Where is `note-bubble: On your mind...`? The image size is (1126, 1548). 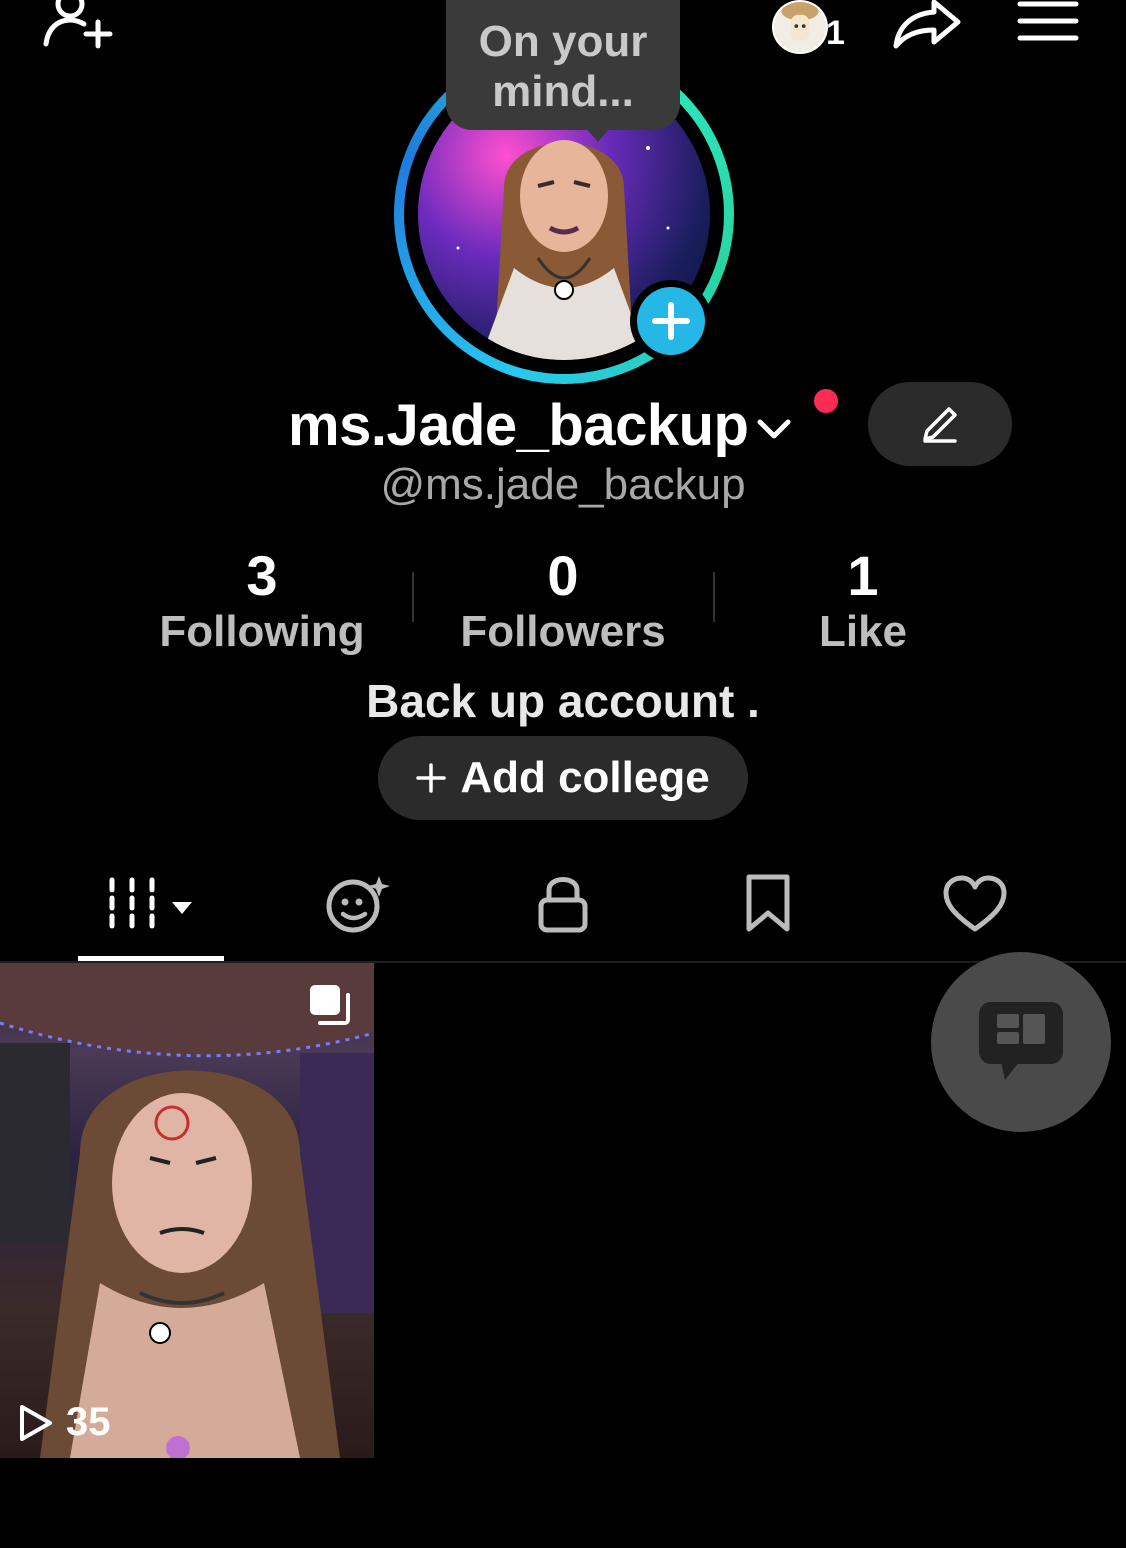 note-bubble: On your mind... is located at coordinates (563, 65).